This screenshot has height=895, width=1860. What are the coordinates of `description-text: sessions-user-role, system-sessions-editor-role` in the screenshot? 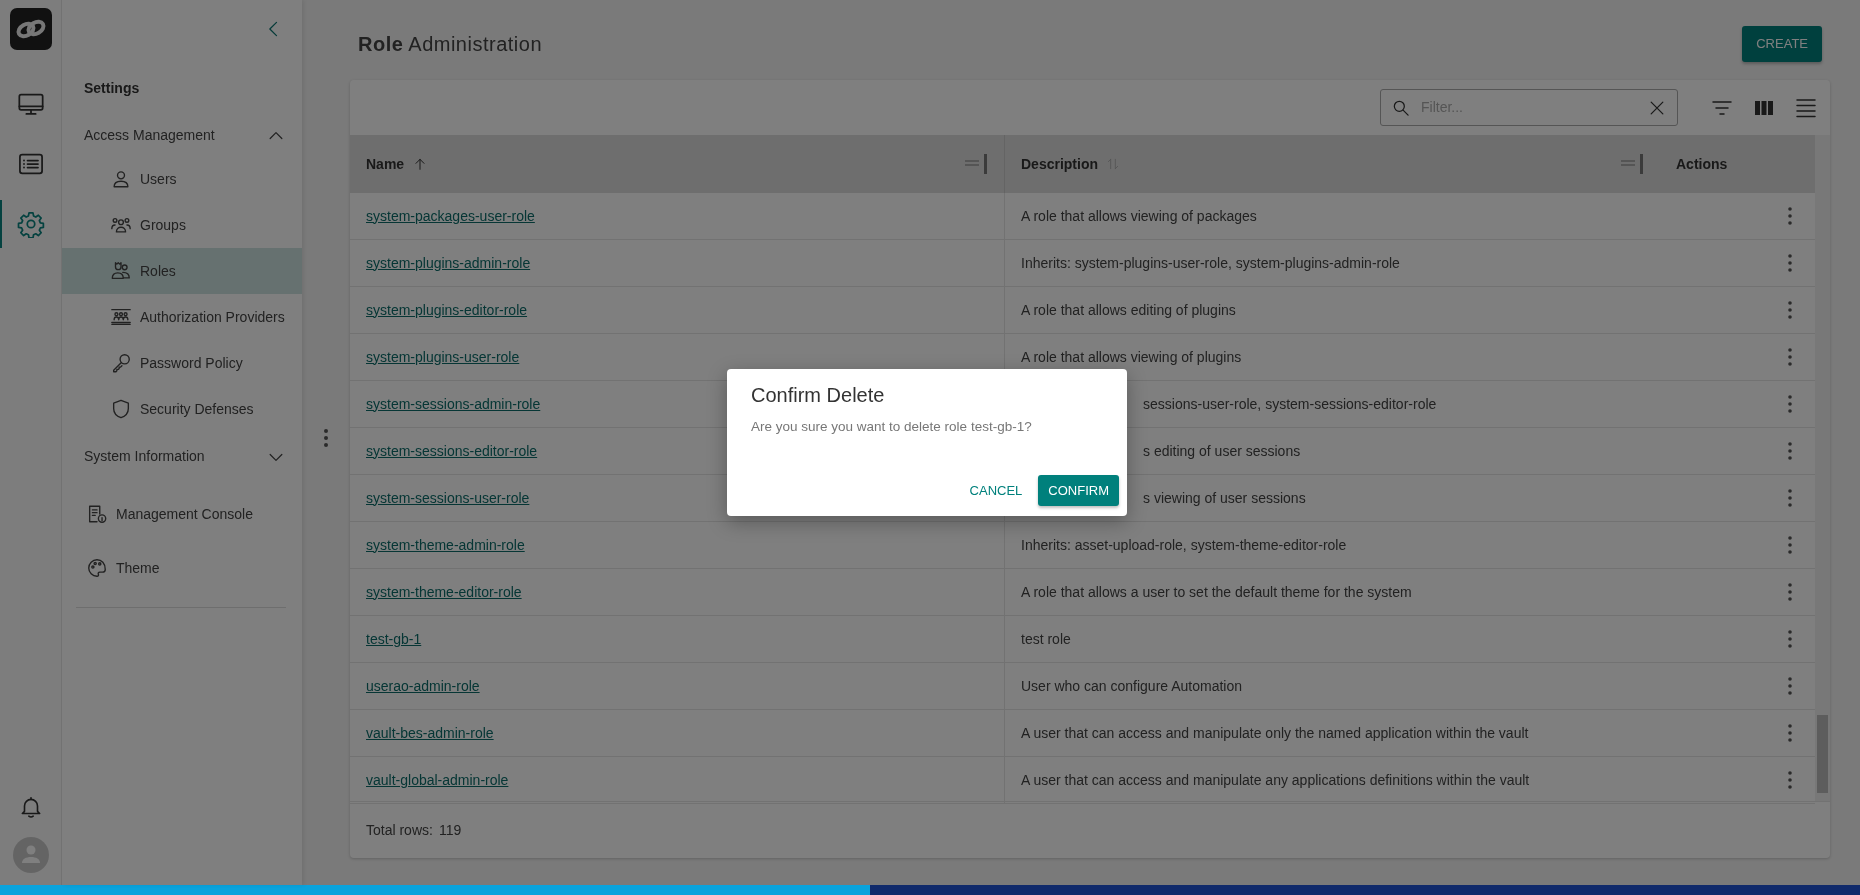 It's located at (1290, 404).